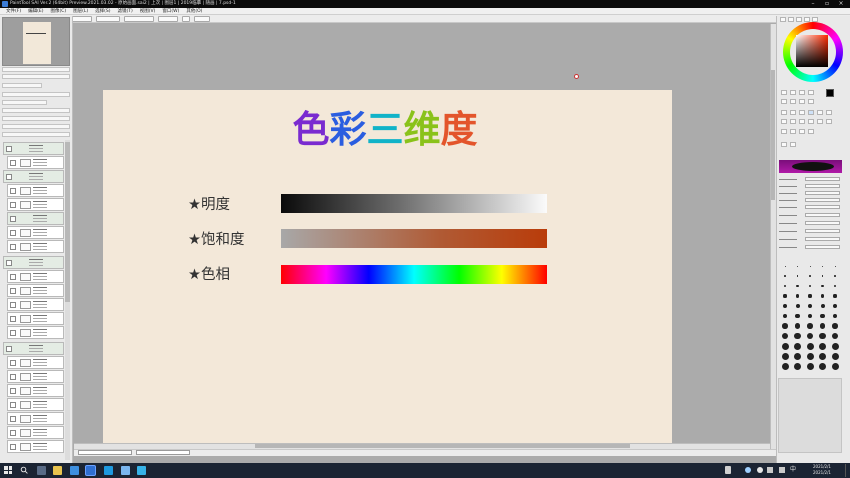 The width and height of the screenshot is (850, 478). What do you see at coordinates (24, 102) in the screenshot?
I see `protect-alpha-row` at bounding box center [24, 102].